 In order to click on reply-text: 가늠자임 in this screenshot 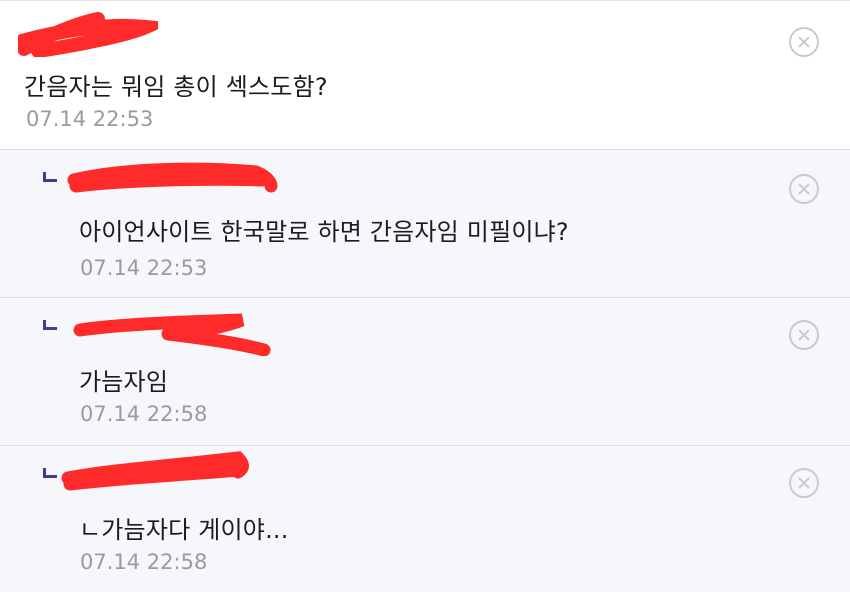, I will do `click(124, 382)`.